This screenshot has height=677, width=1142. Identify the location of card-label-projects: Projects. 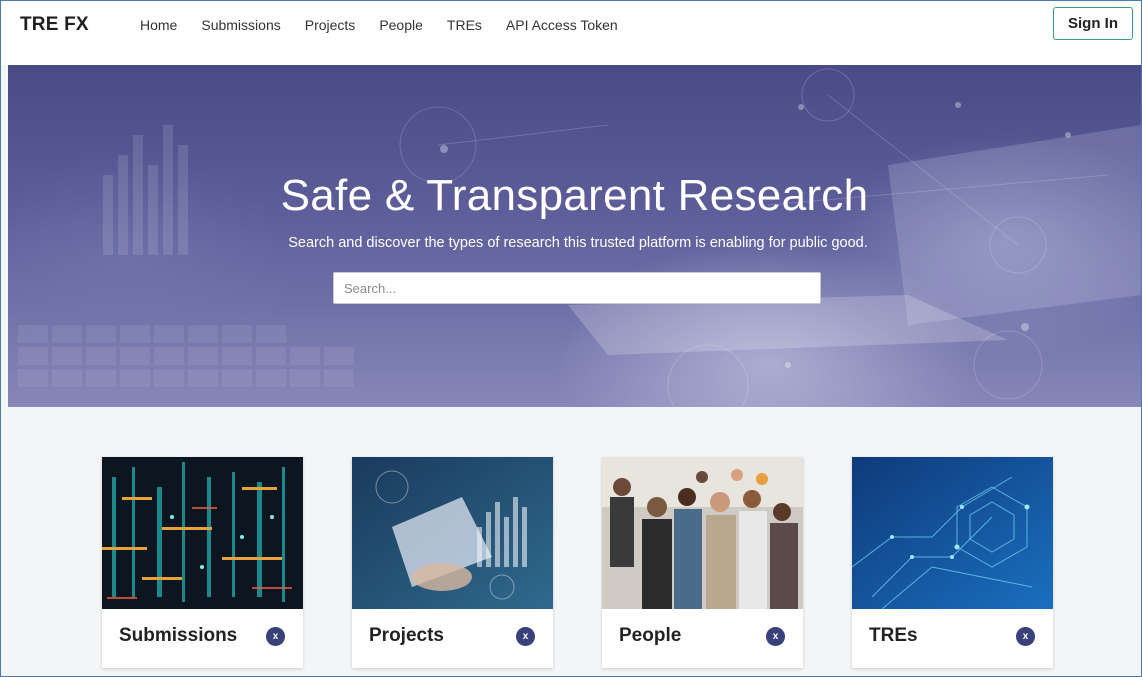
(406, 635).